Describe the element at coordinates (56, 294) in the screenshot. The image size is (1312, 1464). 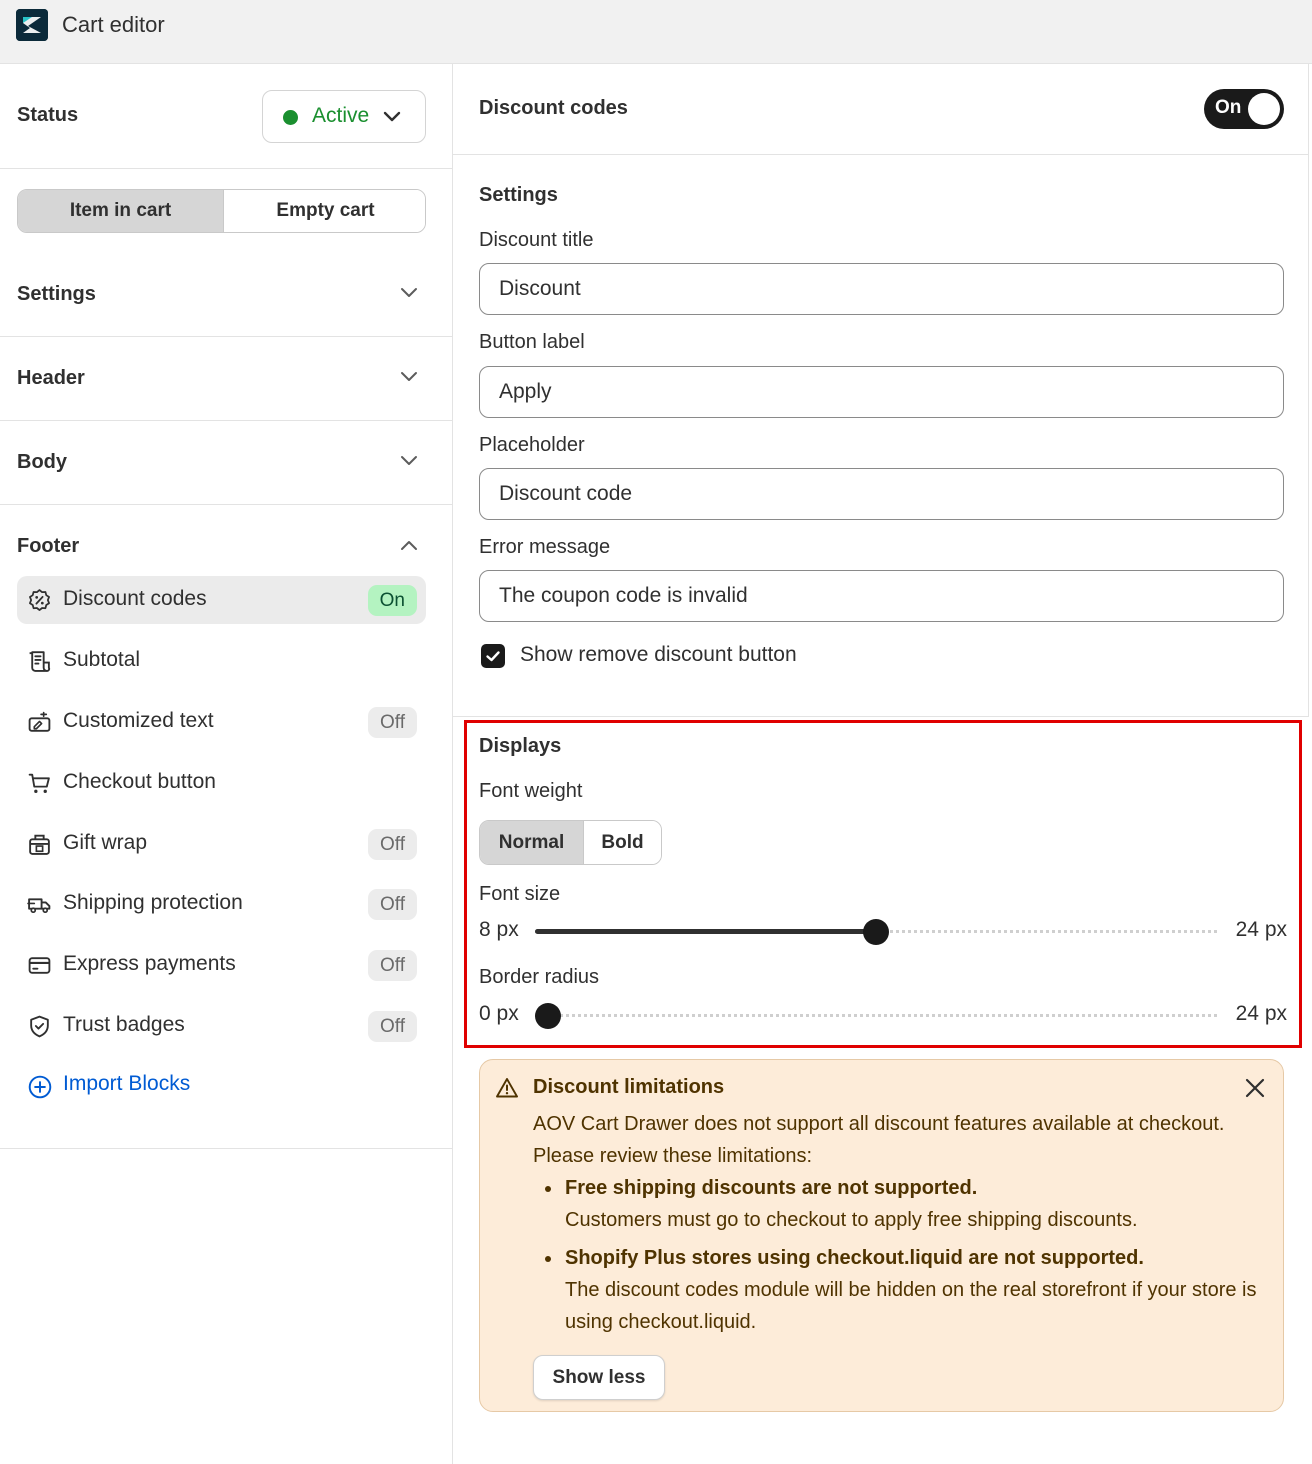
I see `section-settings-label: Settings` at that location.